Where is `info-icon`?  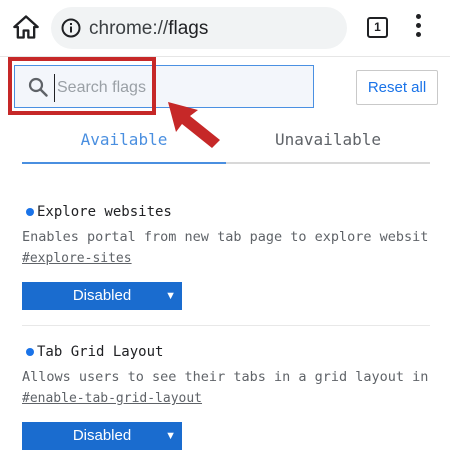 info-icon is located at coordinates (71, 28).